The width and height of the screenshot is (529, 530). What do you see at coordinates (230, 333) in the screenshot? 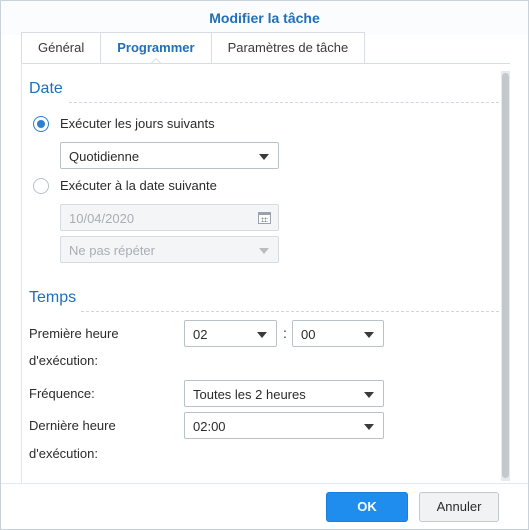
I see `first-run-hour-select: 02` at bounding box center [230, 333].